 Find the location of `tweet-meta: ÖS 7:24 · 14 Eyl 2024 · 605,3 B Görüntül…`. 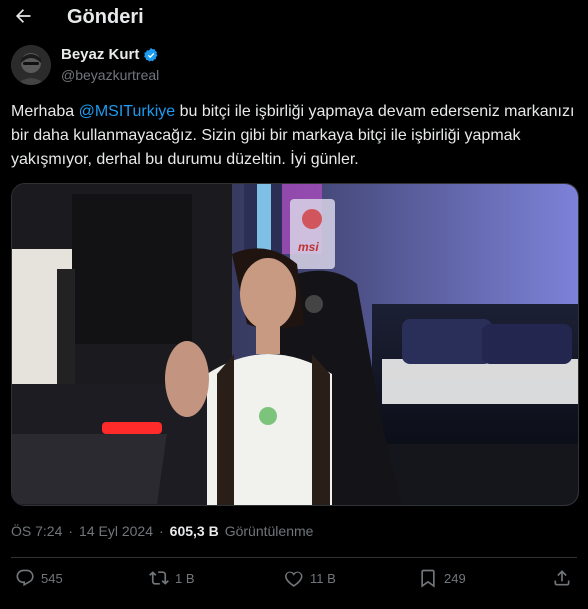

tweet-meta: ÖS 7:24 · 14 Eyl 2024 · 605,3 B Görüntül… is located at coordinates (162, 531).